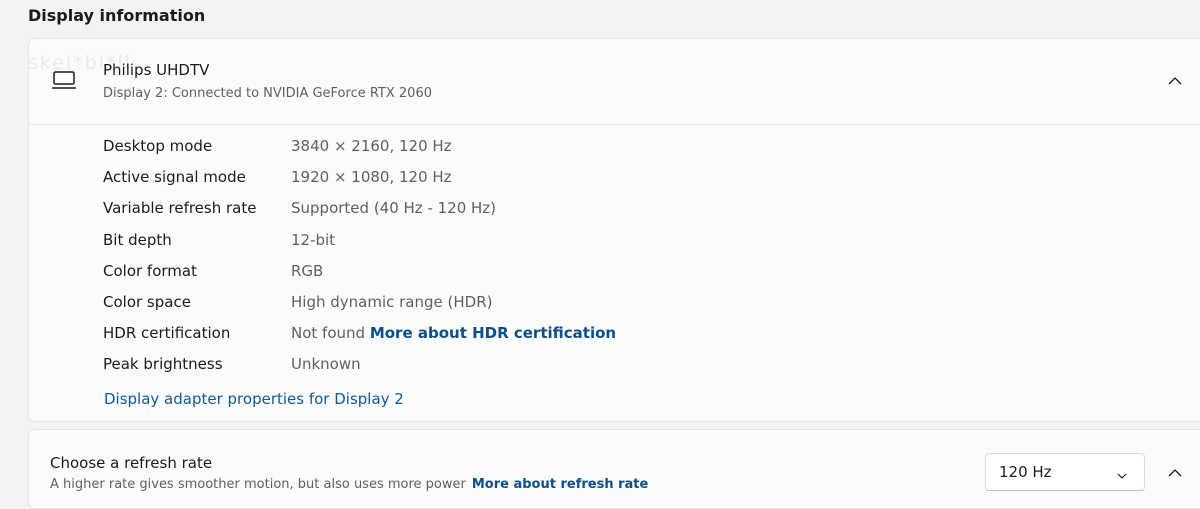 The image size is (1200, 509). I want to click on property-value: 3840 × 2160, 120 Hz, so click(371, 146).